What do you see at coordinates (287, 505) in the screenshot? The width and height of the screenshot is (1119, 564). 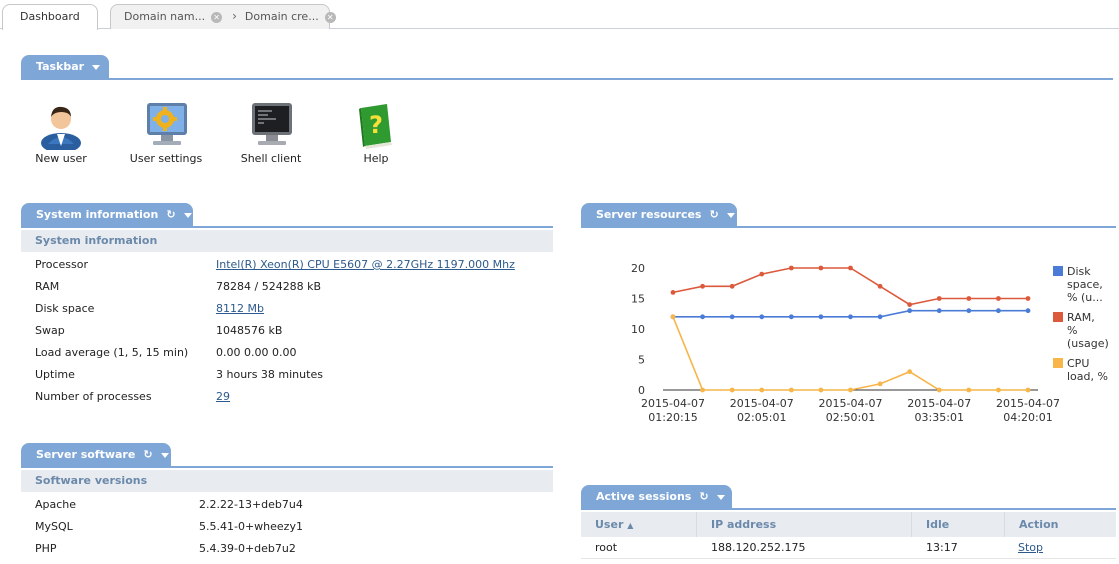 I see `table-row: Apache 2.2.22-13+deb7u4` at bounding box center [287, 505].